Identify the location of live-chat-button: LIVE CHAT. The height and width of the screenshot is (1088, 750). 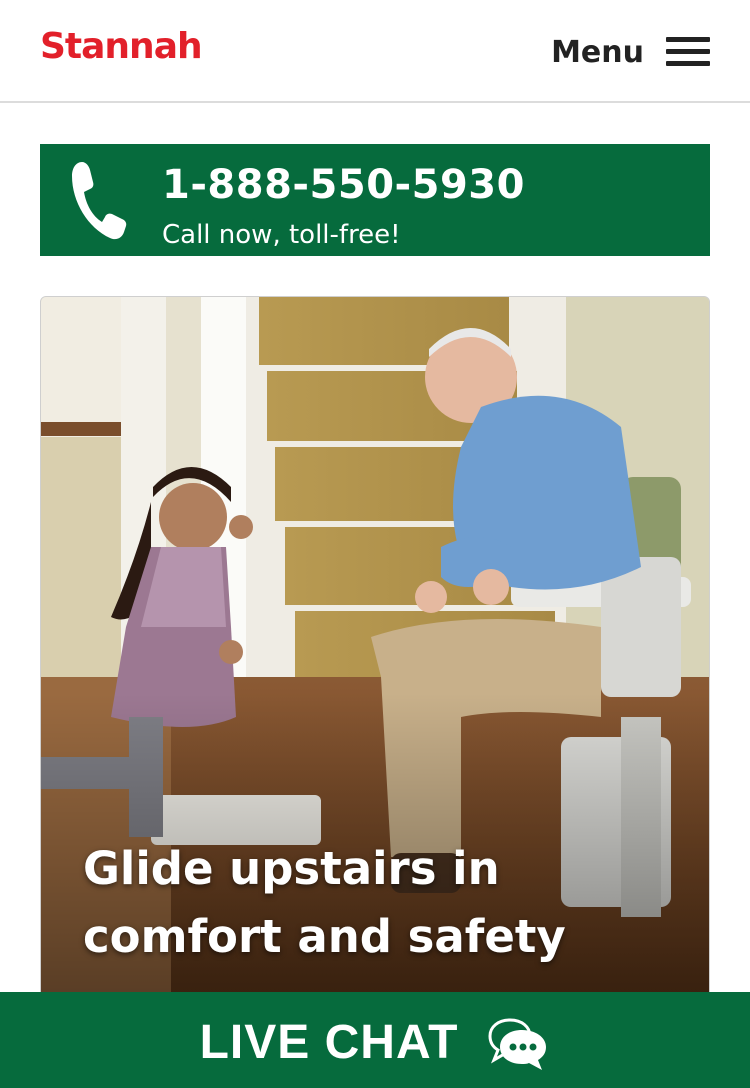
(375, 1040).